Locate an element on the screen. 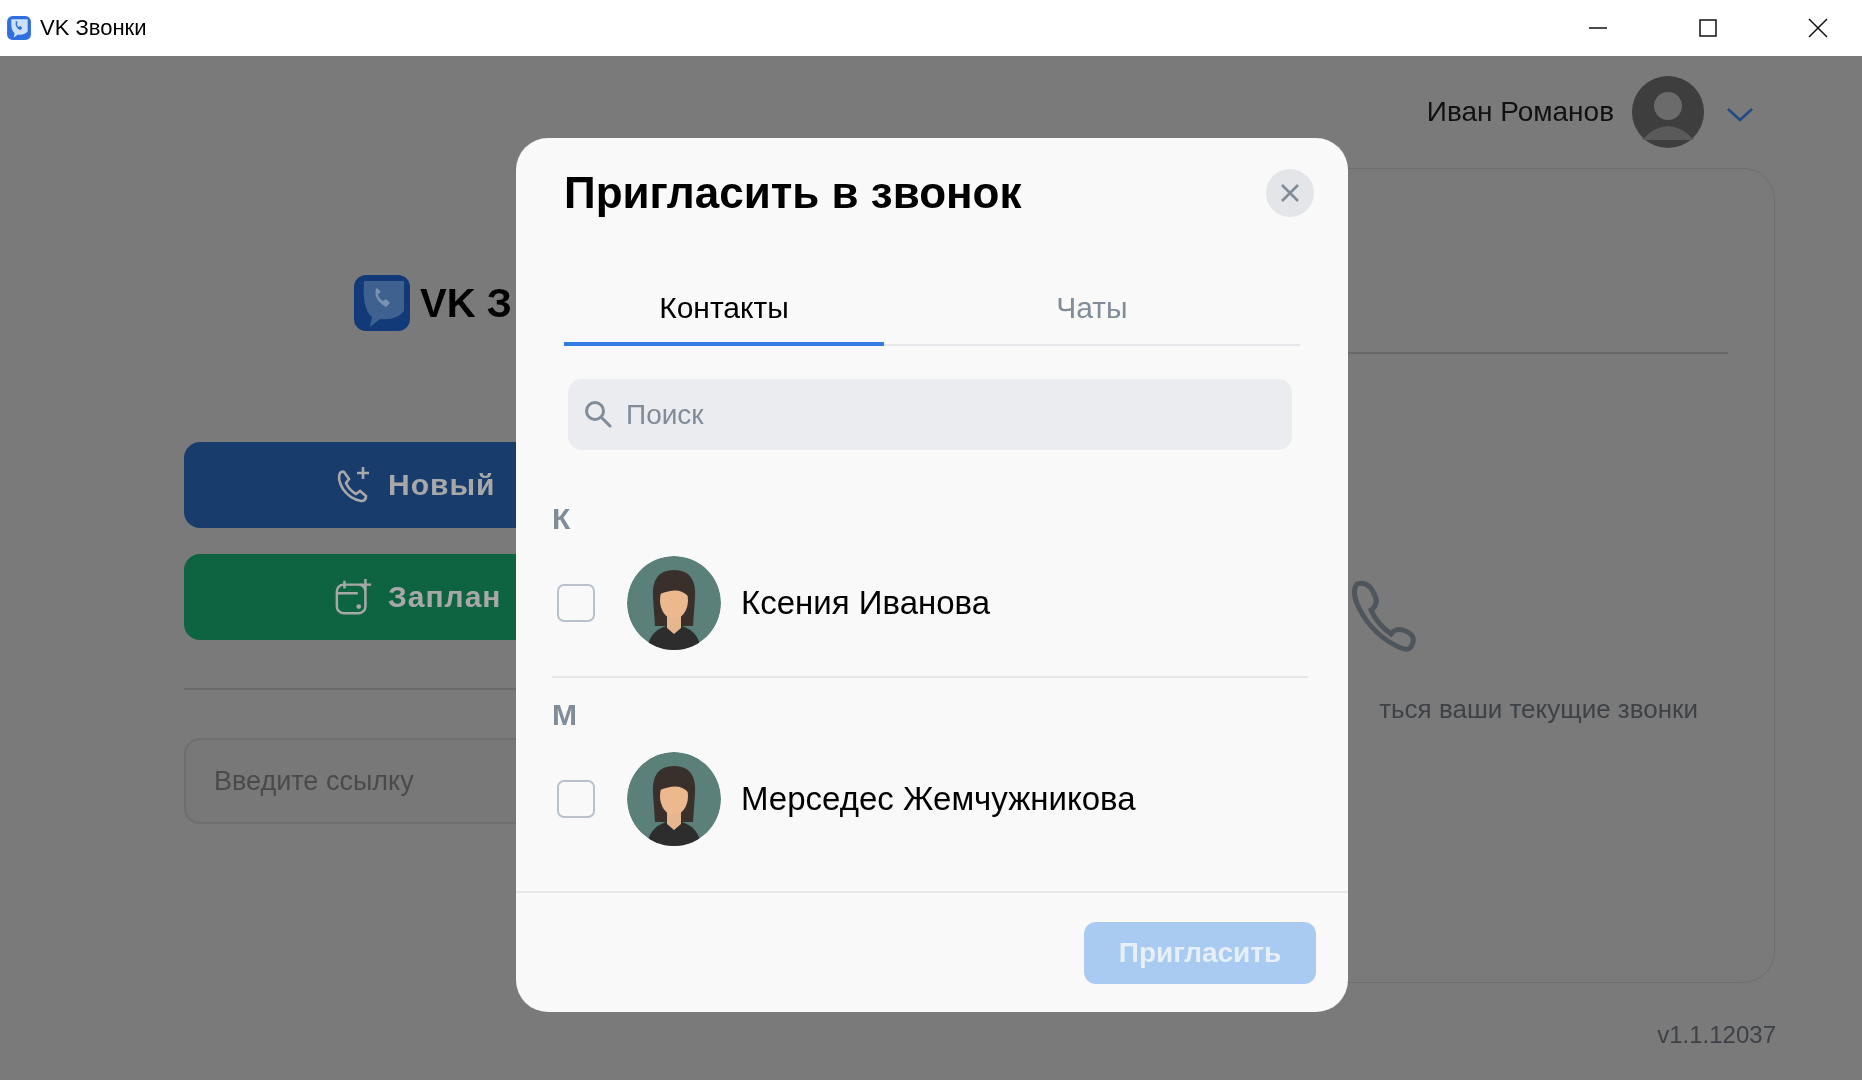 The width and height of the screenshot is (1862, 1080). section-letter: К is located at coordinates (562, 519).